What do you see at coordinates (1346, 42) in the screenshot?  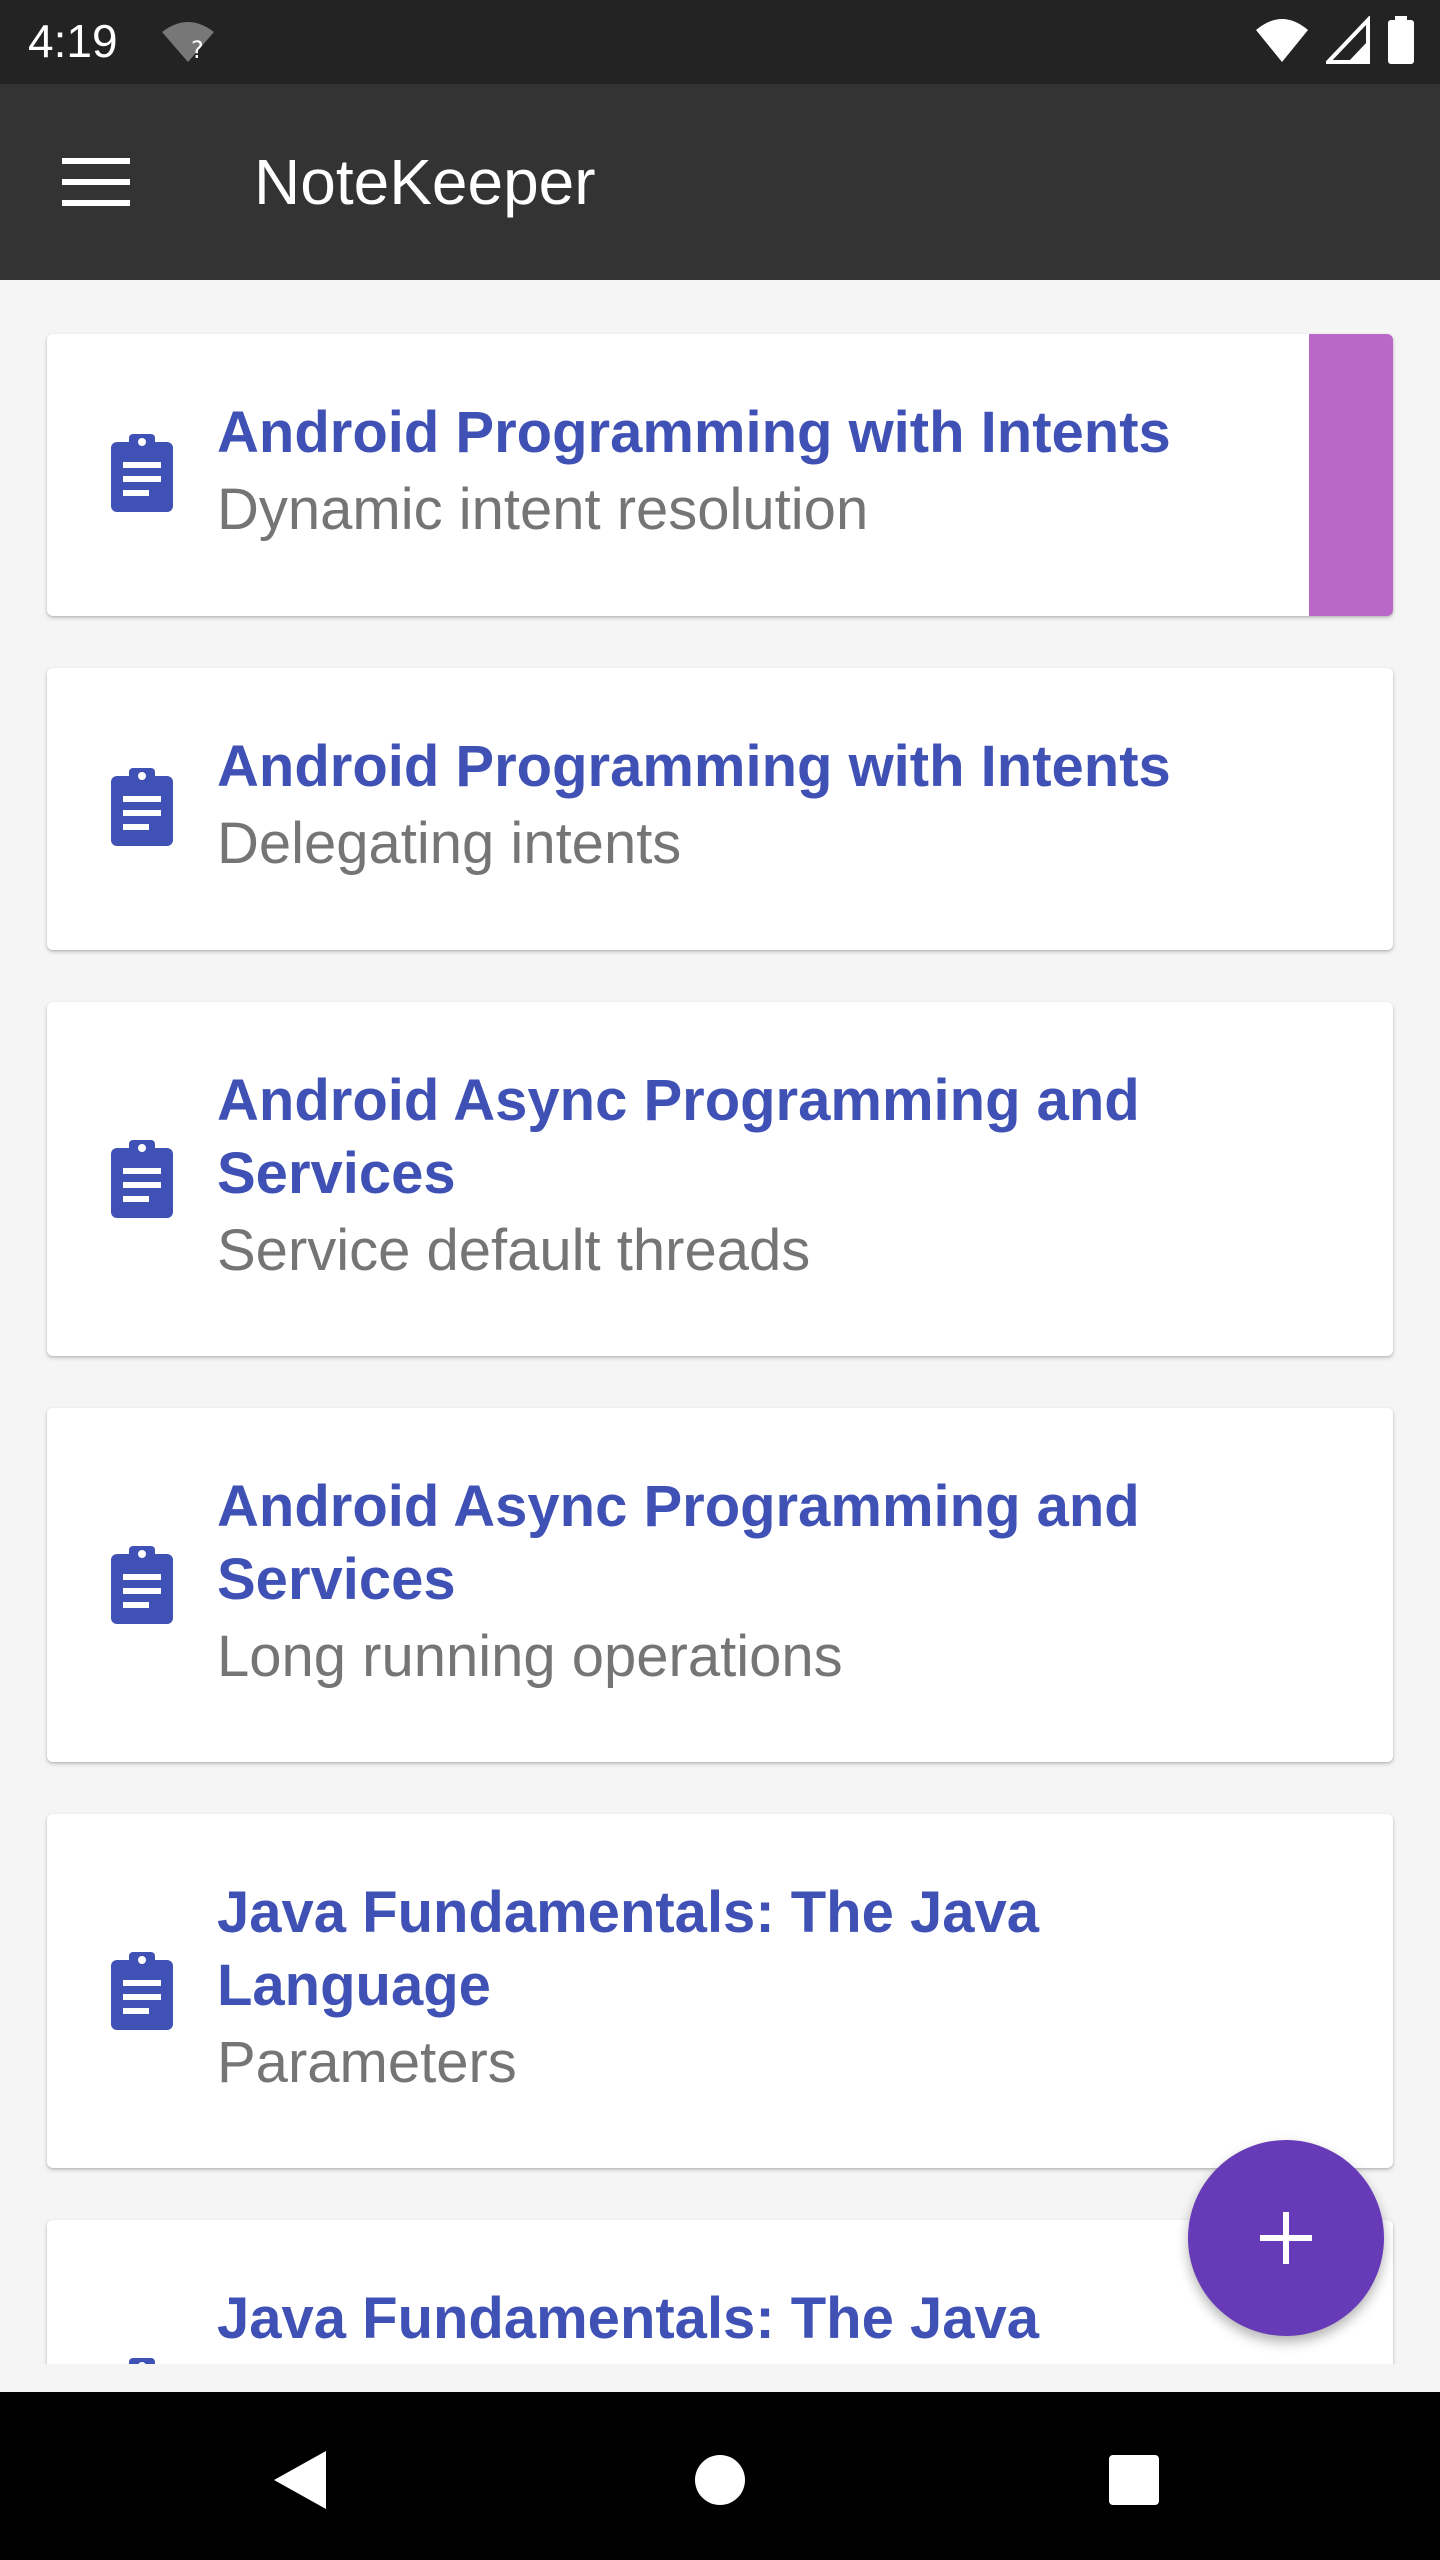 I see `signal-icon` at bounding box center [1346, 42].